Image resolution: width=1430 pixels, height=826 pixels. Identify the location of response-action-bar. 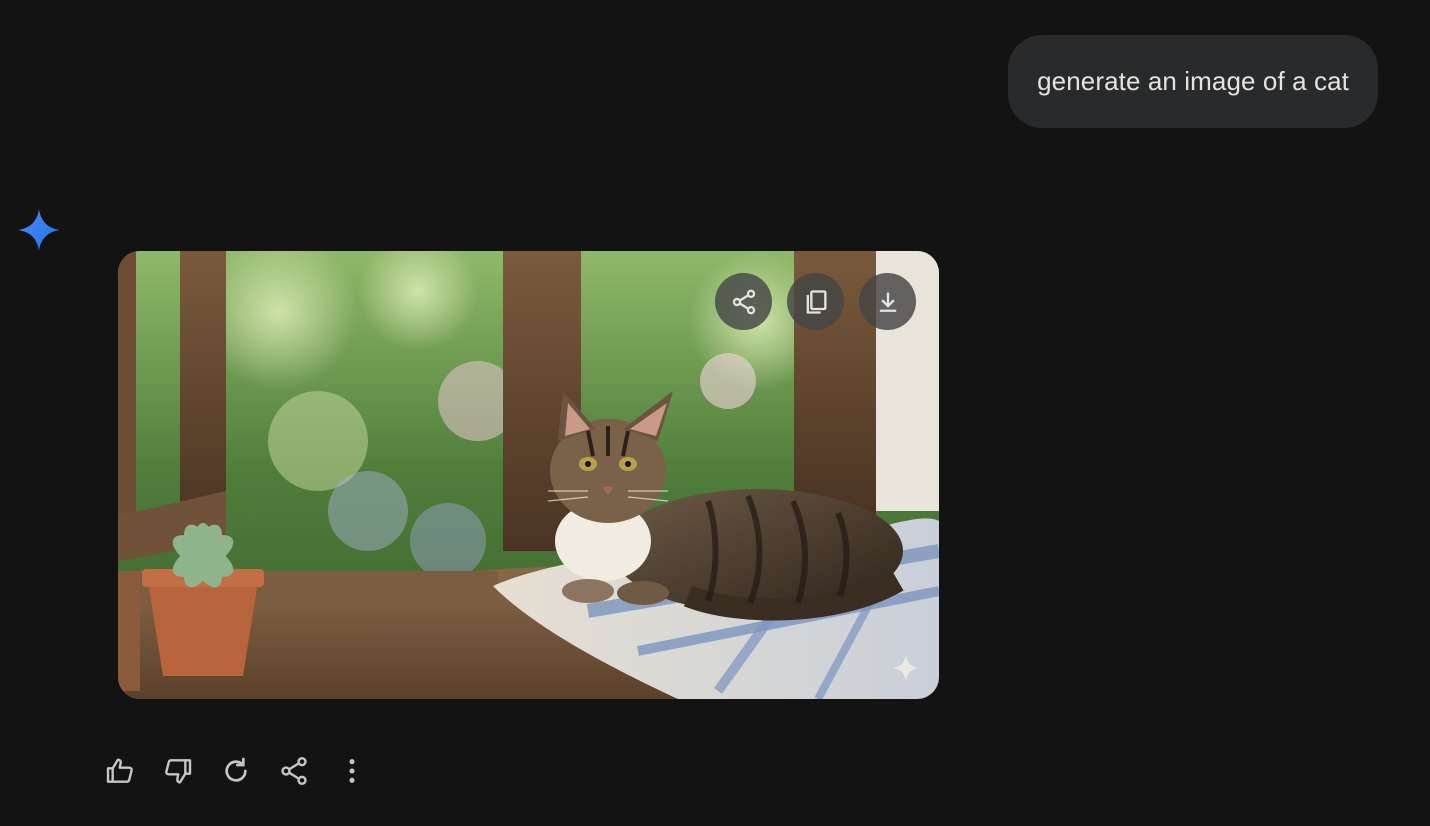
(245, 771).